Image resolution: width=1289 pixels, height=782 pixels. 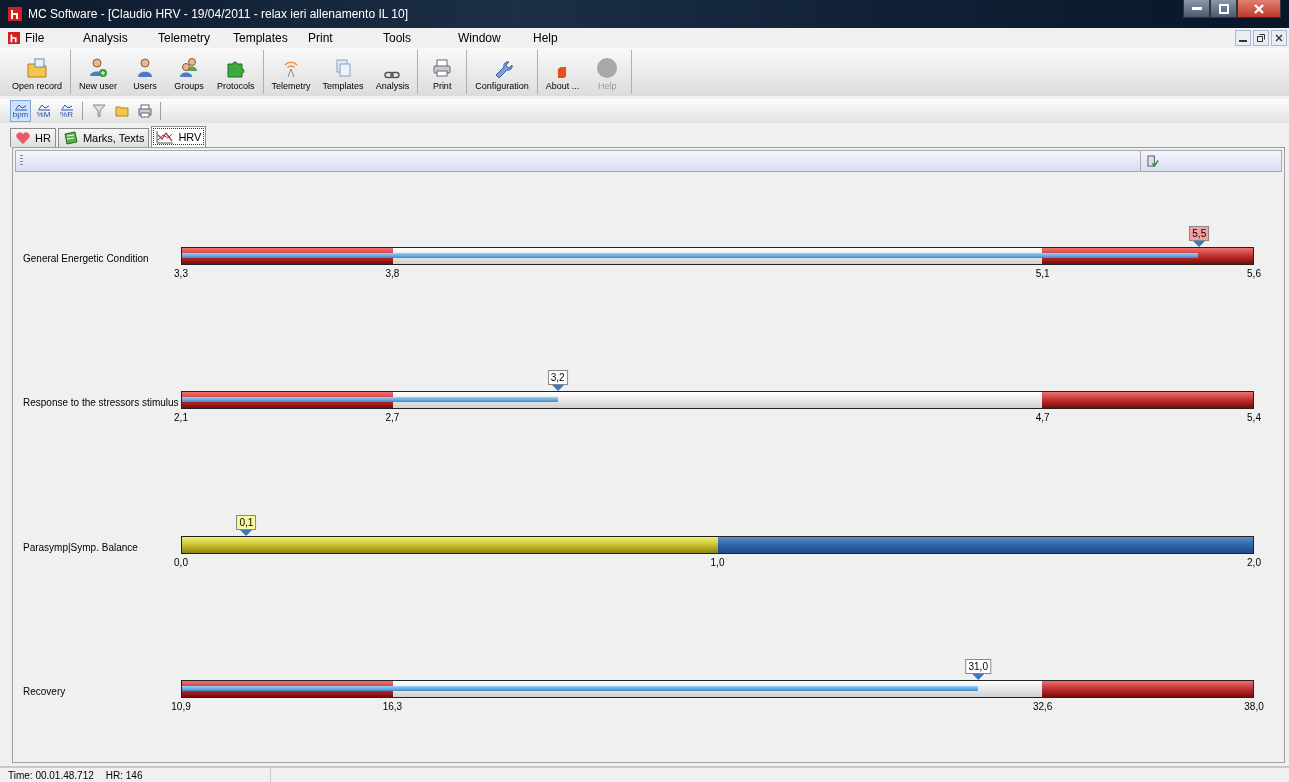 I want to click on scale-label: 1,0, so click(x=717, y=562).